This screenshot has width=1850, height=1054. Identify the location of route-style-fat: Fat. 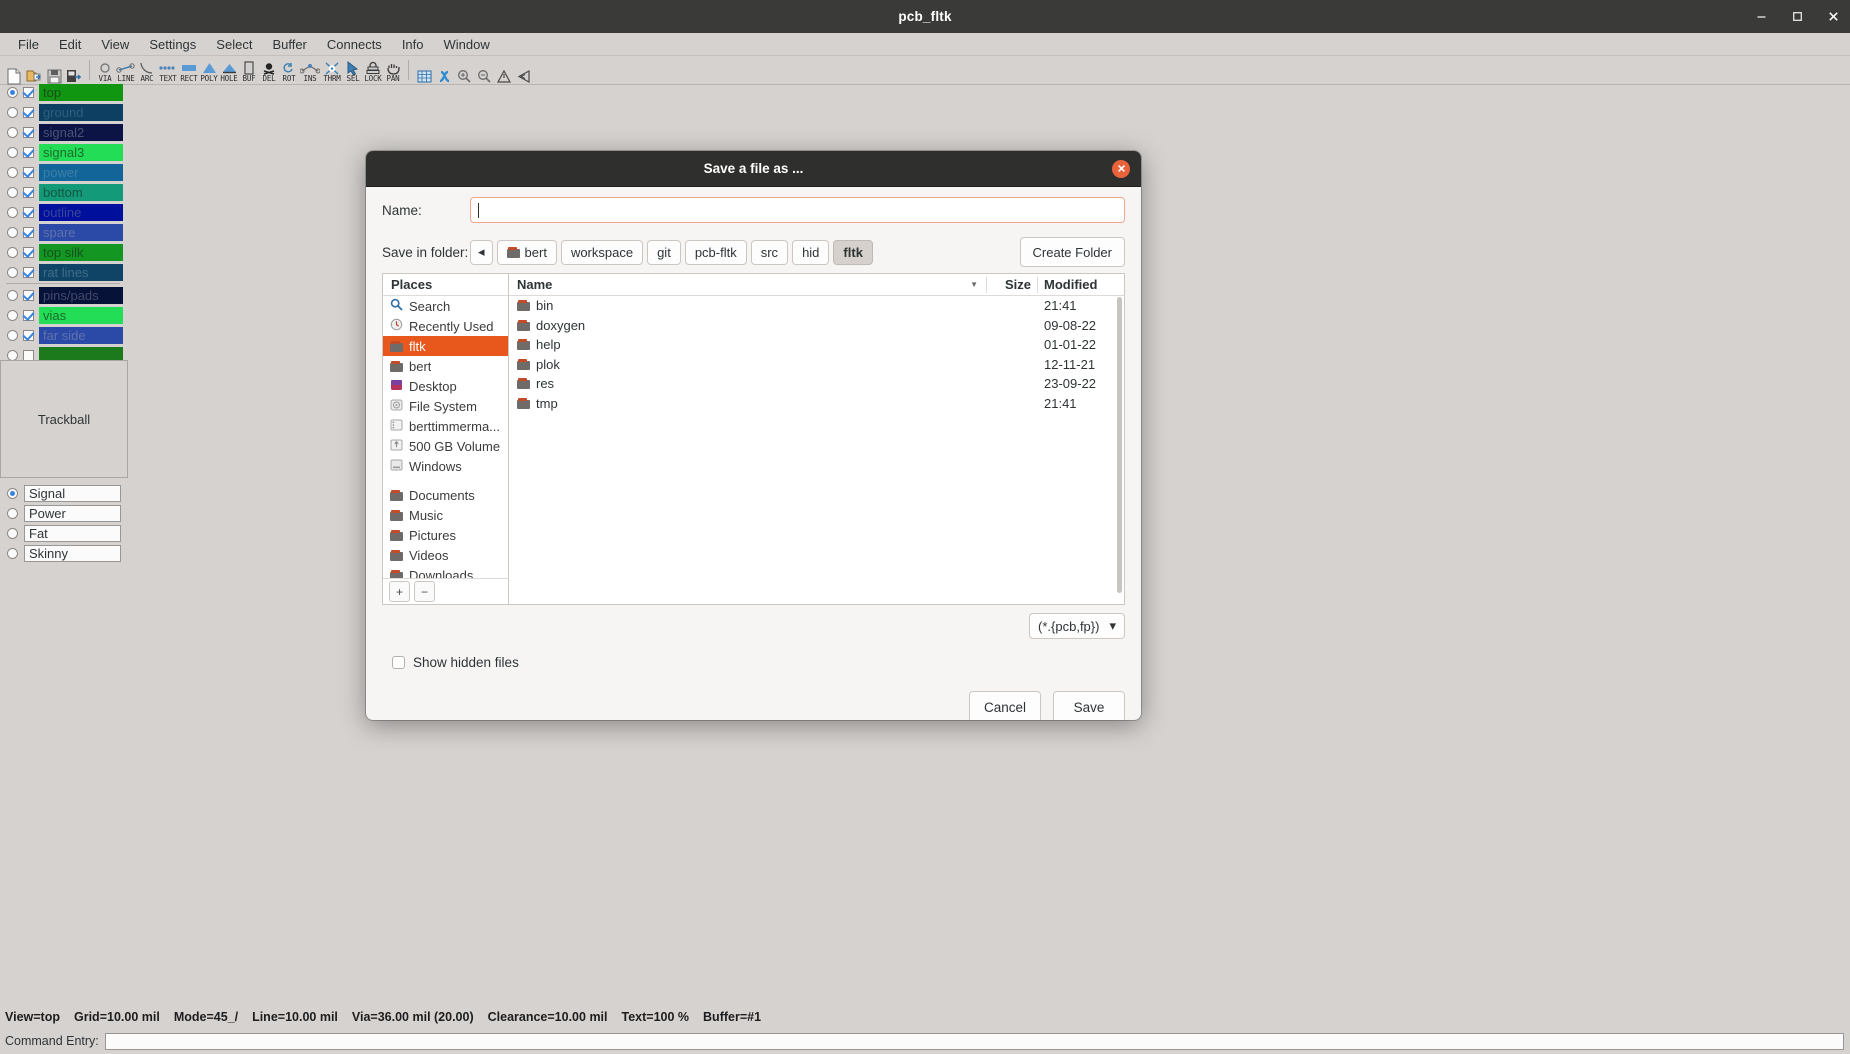
(64, 533).